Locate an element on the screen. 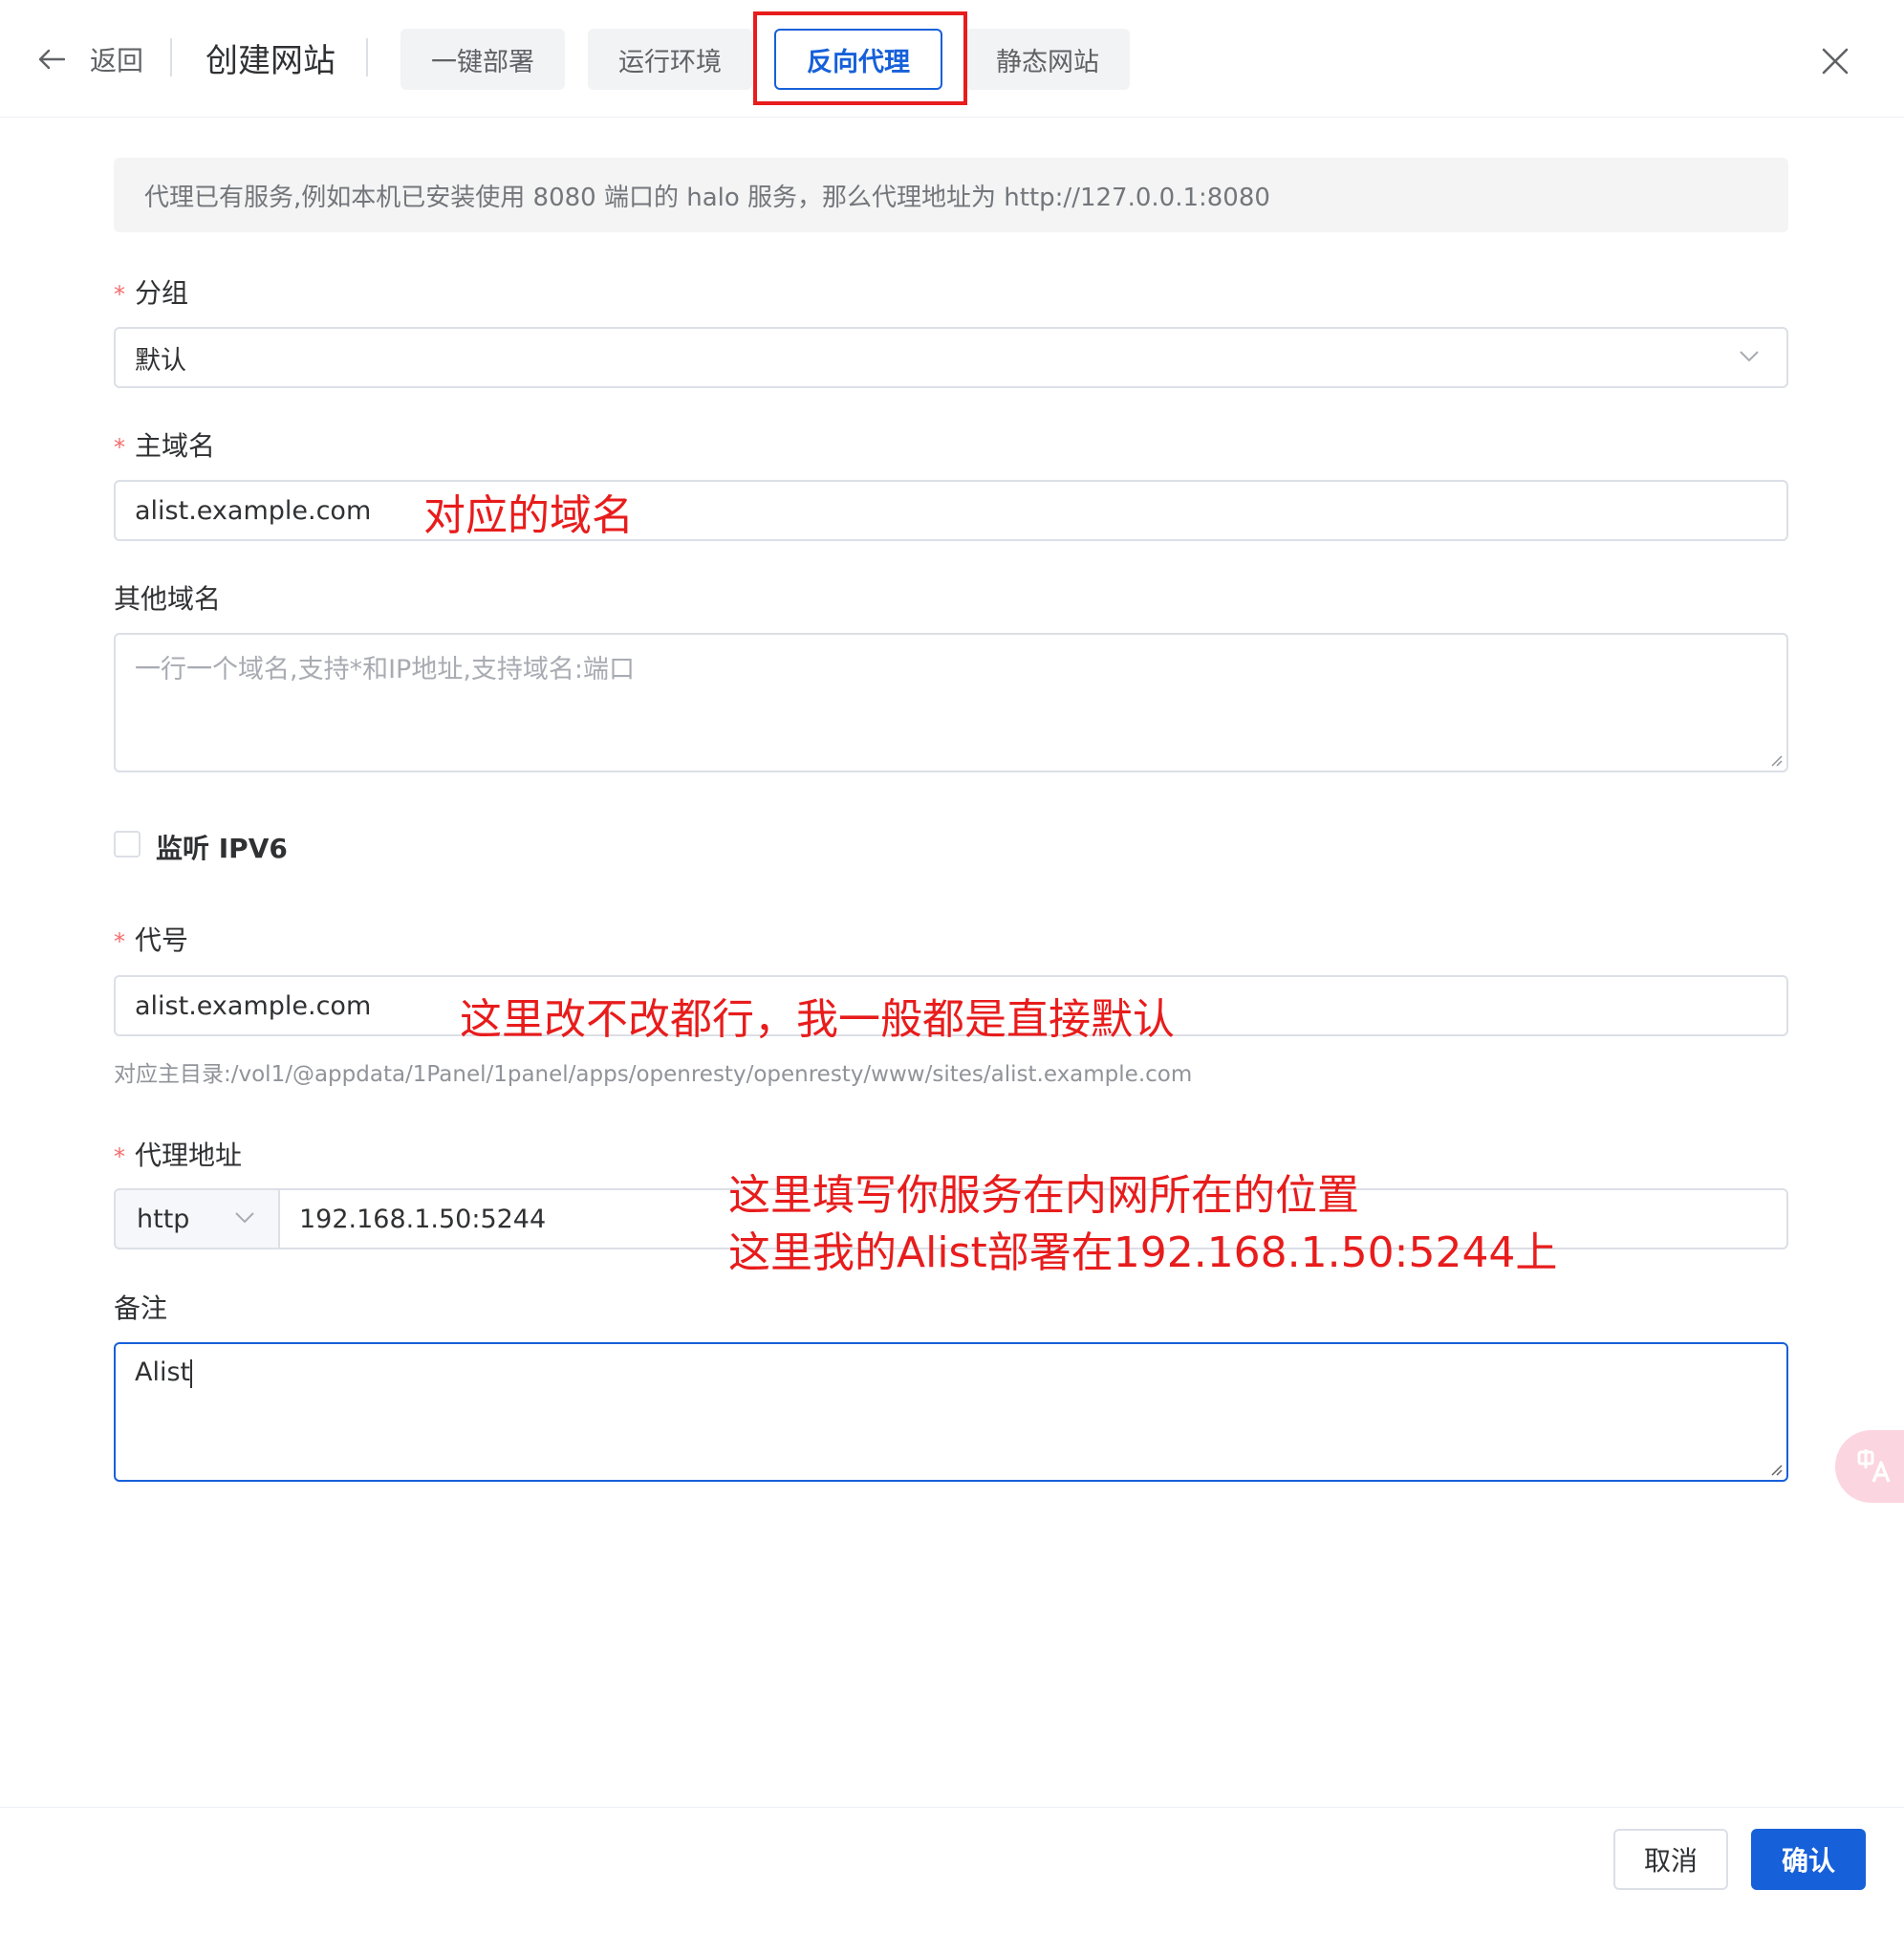 The height and width of the screenshot is (1933, 1904). tab-label: 运行环境 is located at coordinates (670, 62).